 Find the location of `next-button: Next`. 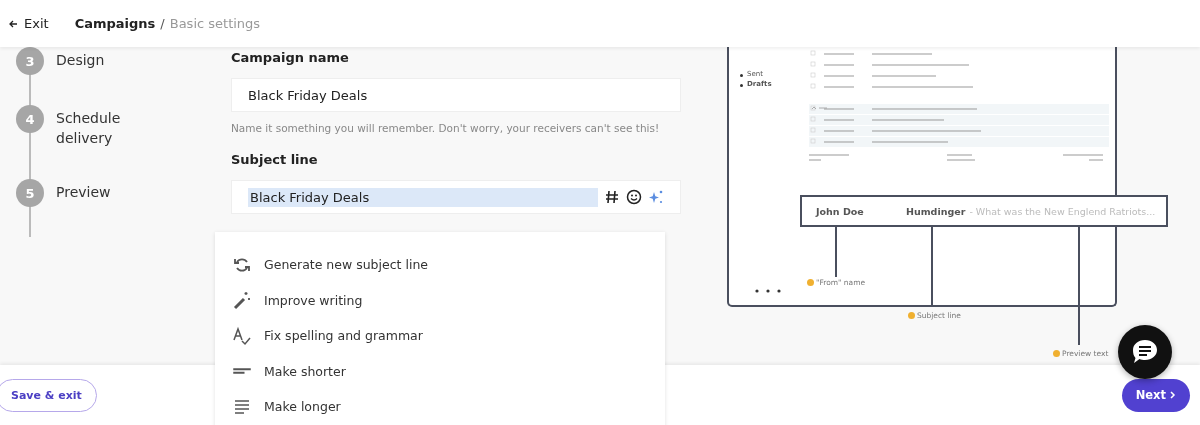

next-button: Next is located at coordinates (1155, 395).